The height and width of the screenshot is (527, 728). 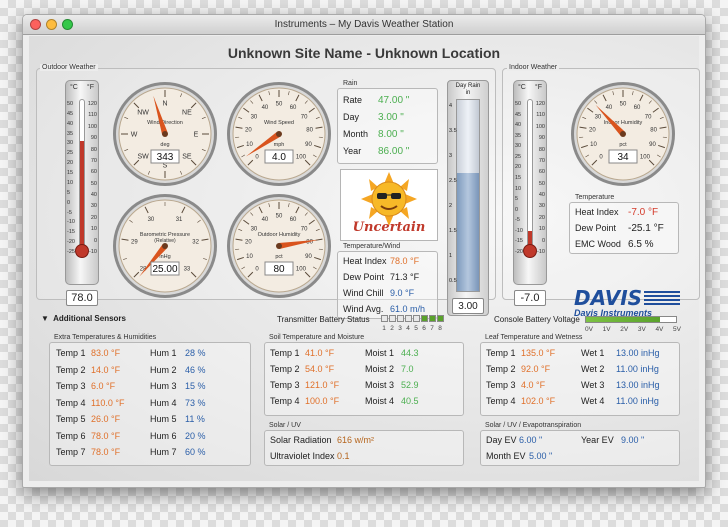 I want to click on fahrenheit-tick: -10, so click(x=541, y=252).